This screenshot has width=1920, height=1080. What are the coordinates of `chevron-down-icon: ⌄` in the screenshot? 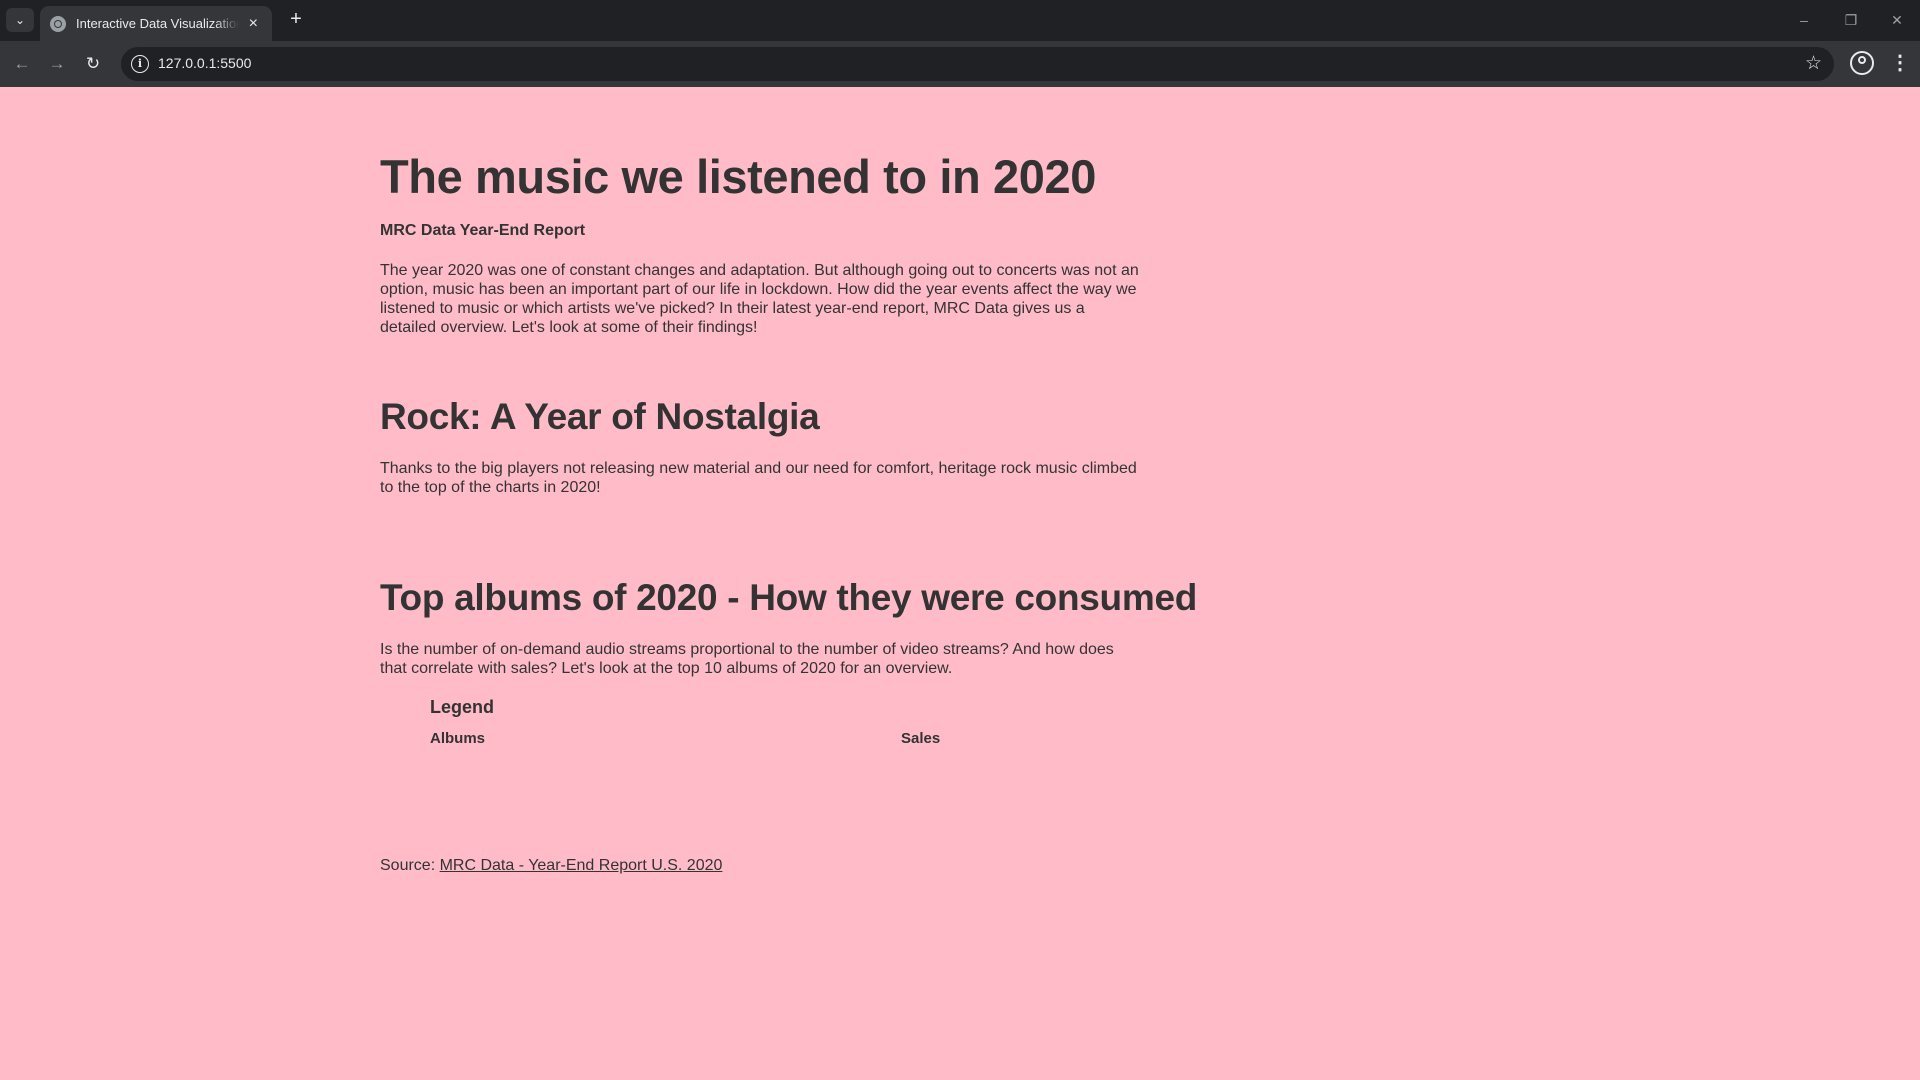 It's located at (20, 20).